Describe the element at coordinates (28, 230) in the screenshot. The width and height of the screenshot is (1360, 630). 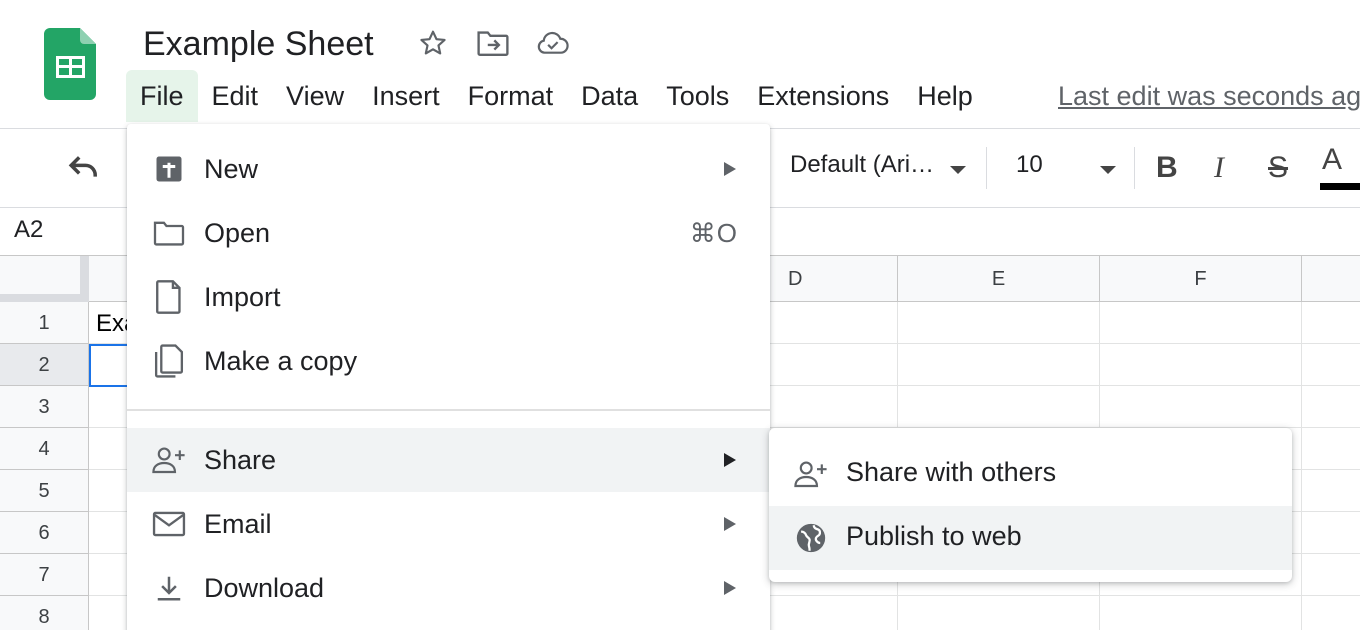
I see `name-box: A2` at that location.